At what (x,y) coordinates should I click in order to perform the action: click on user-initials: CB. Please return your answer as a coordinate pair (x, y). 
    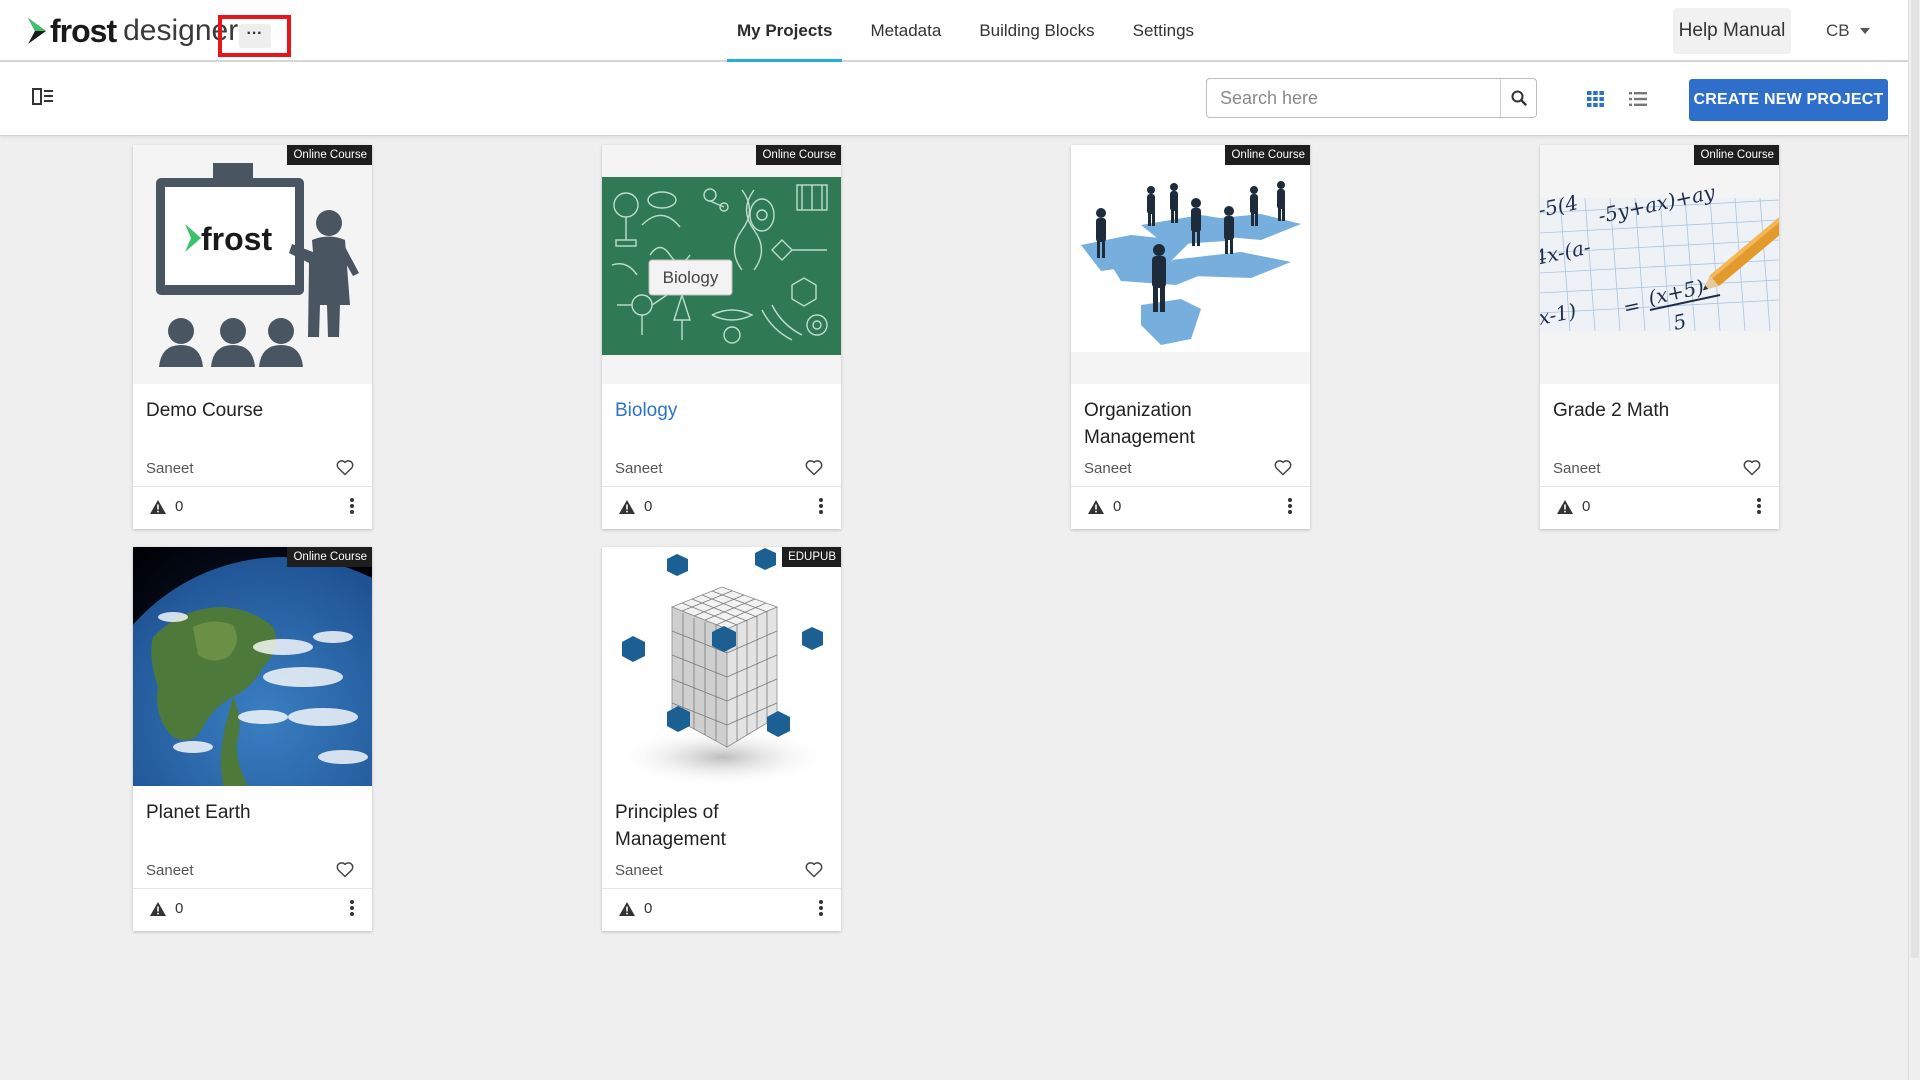
    Looking at the image, I should click on (1838, 30).